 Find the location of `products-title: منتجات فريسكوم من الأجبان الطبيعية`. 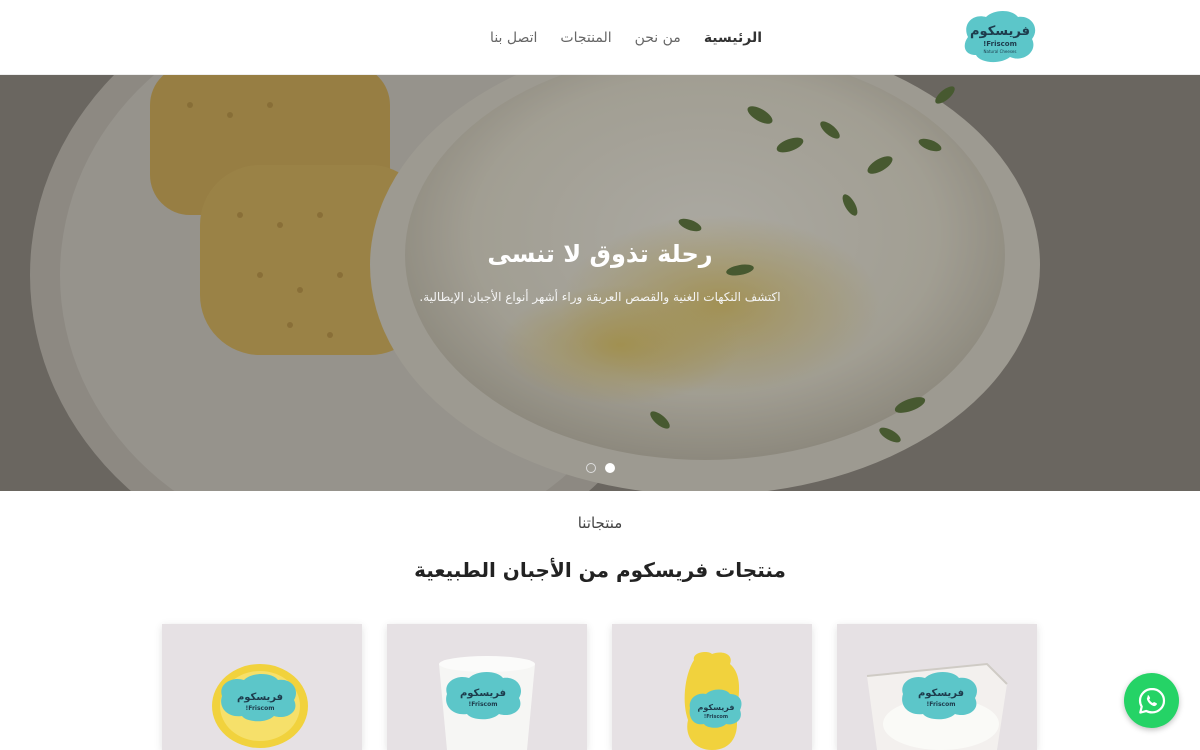

products-title: منتجات فريسكوم من الأجبان الطبيعية is located at coordinates (600, 570).